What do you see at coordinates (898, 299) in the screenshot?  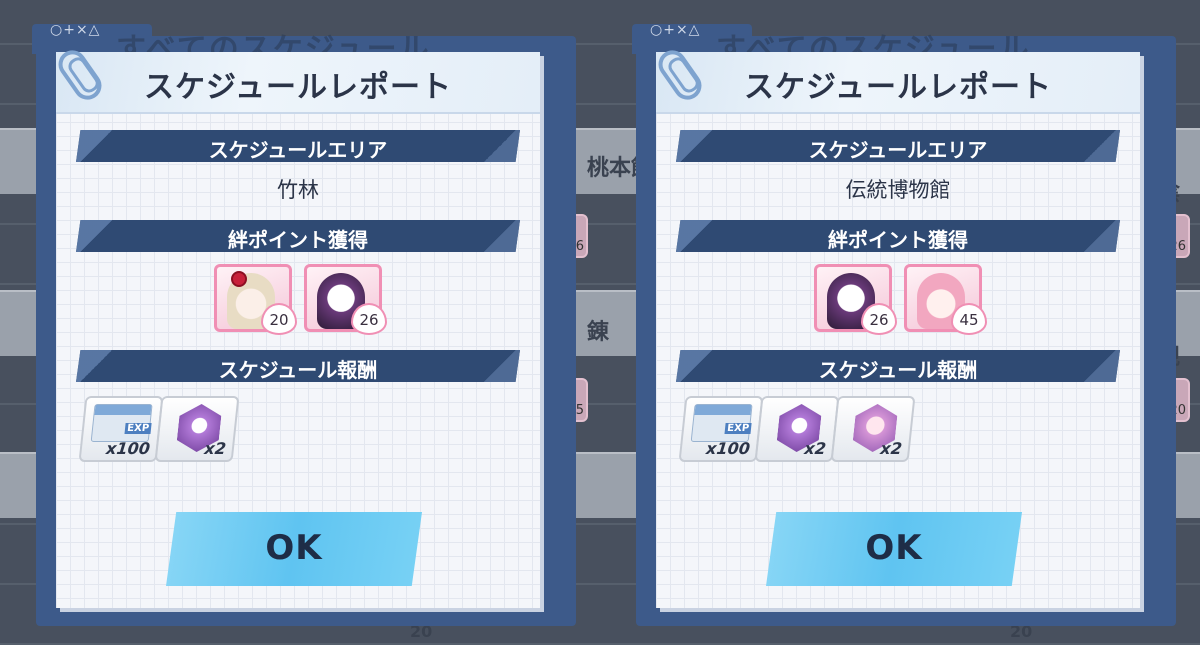 I see `bond-points-list: 26 45` at bounding box center [898, 299].